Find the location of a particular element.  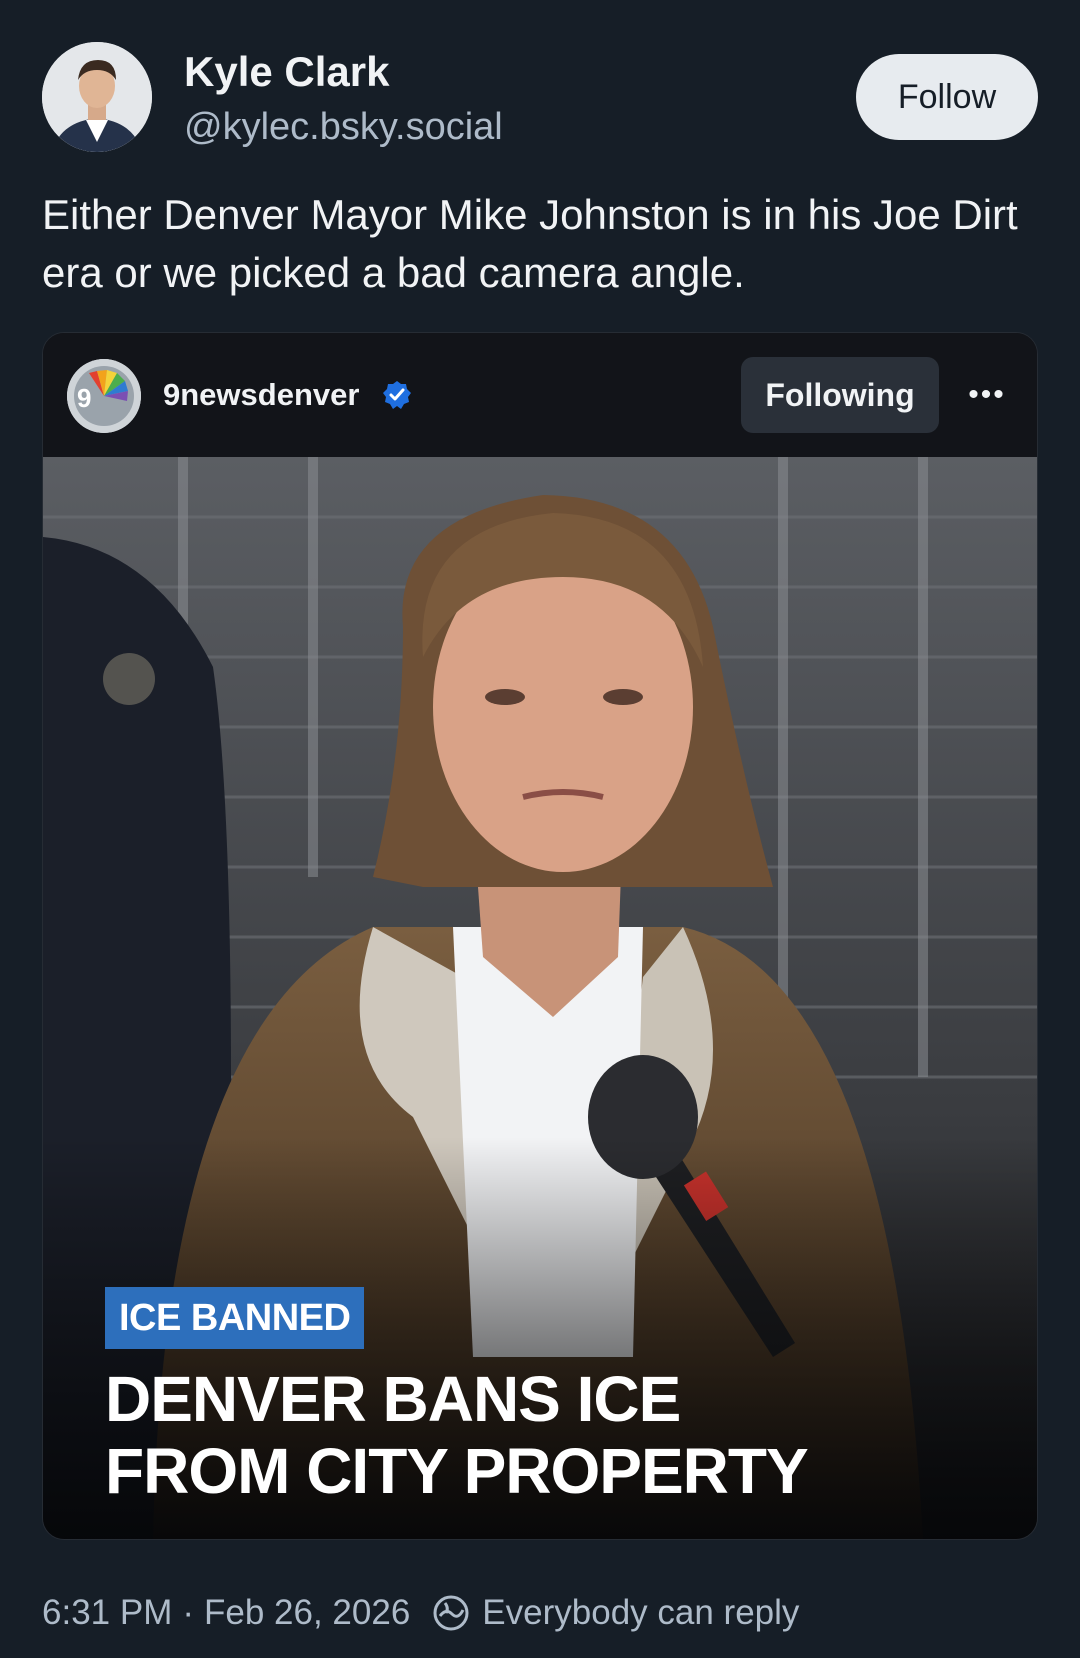

more-options-icon: ••• is located at coordinates (987, 395).